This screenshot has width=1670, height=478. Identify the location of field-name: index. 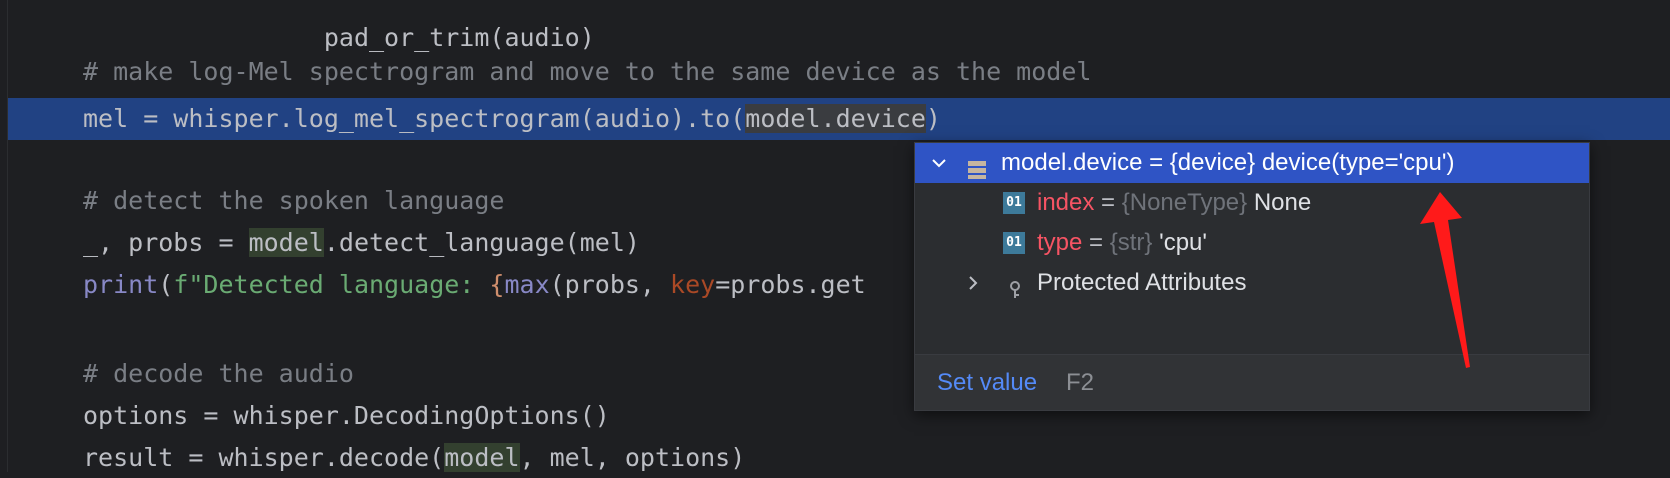
(1066, 202).